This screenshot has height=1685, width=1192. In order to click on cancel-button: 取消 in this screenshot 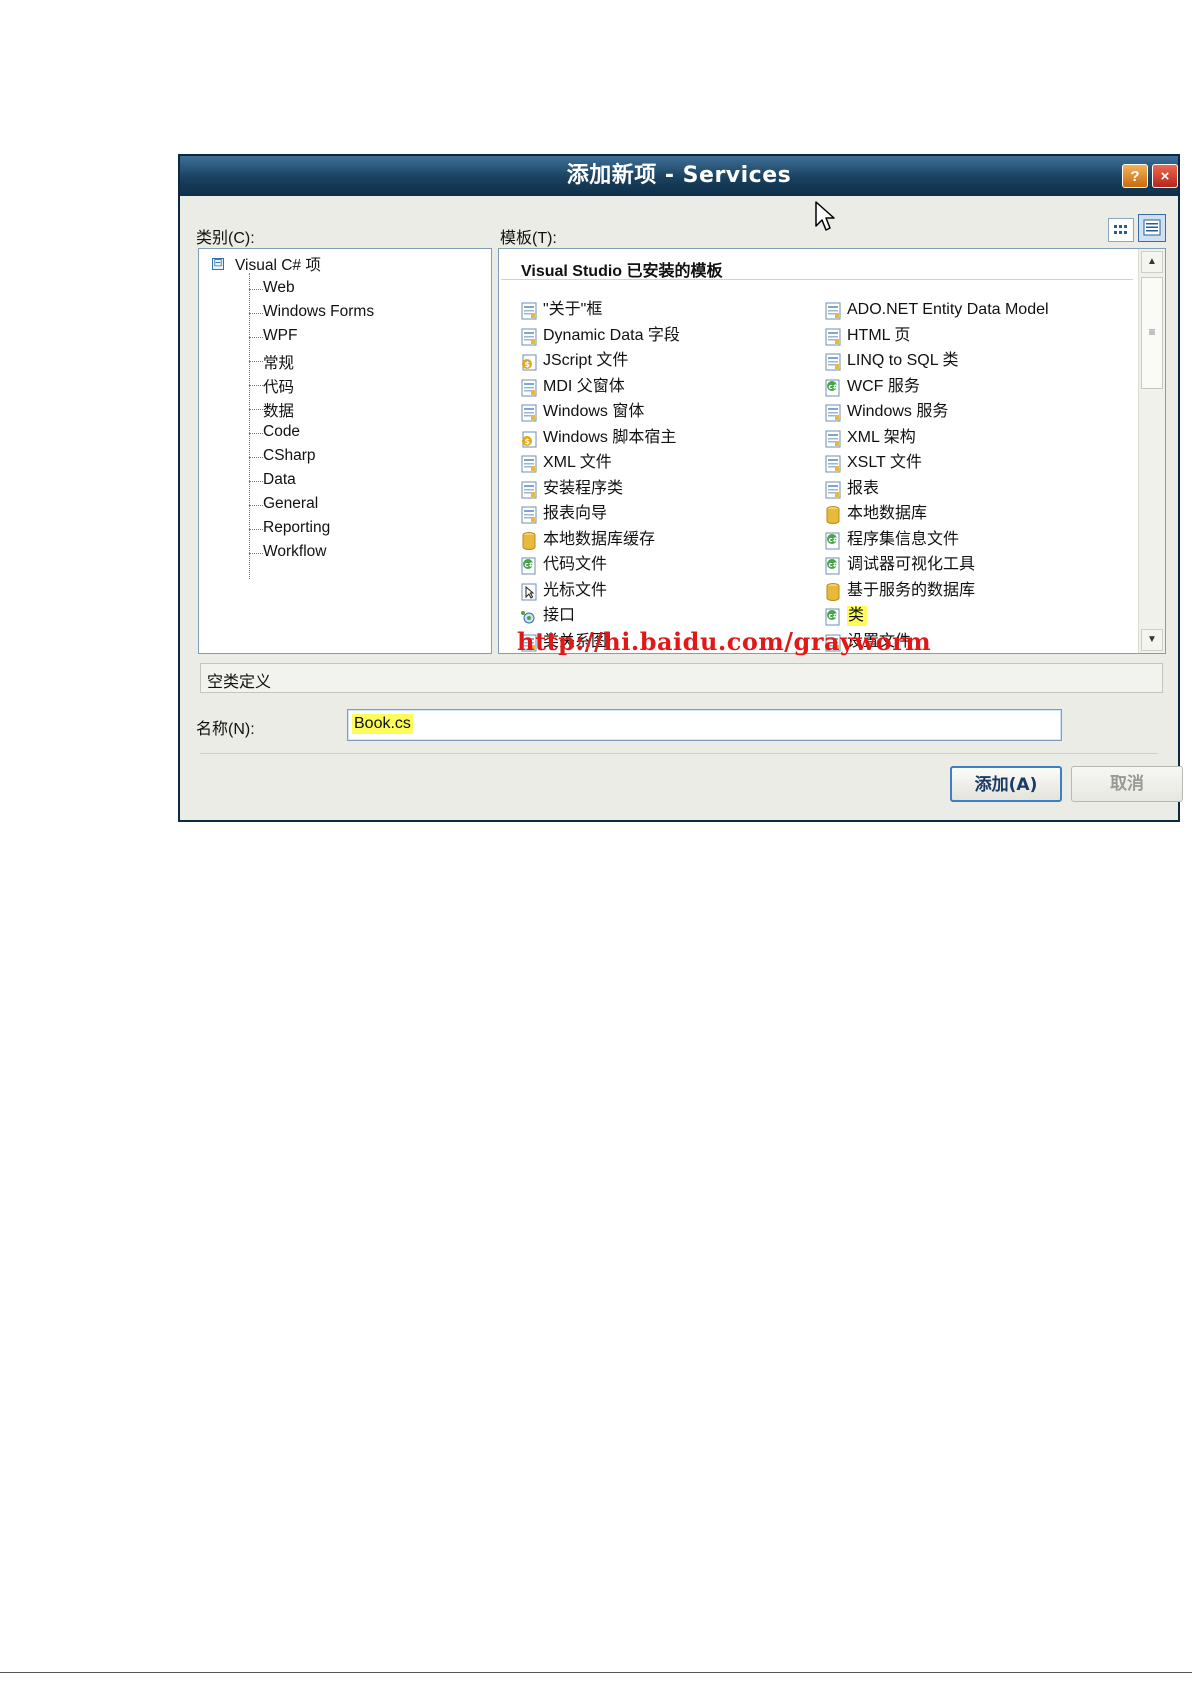, I will do `click(1127, 784)`.